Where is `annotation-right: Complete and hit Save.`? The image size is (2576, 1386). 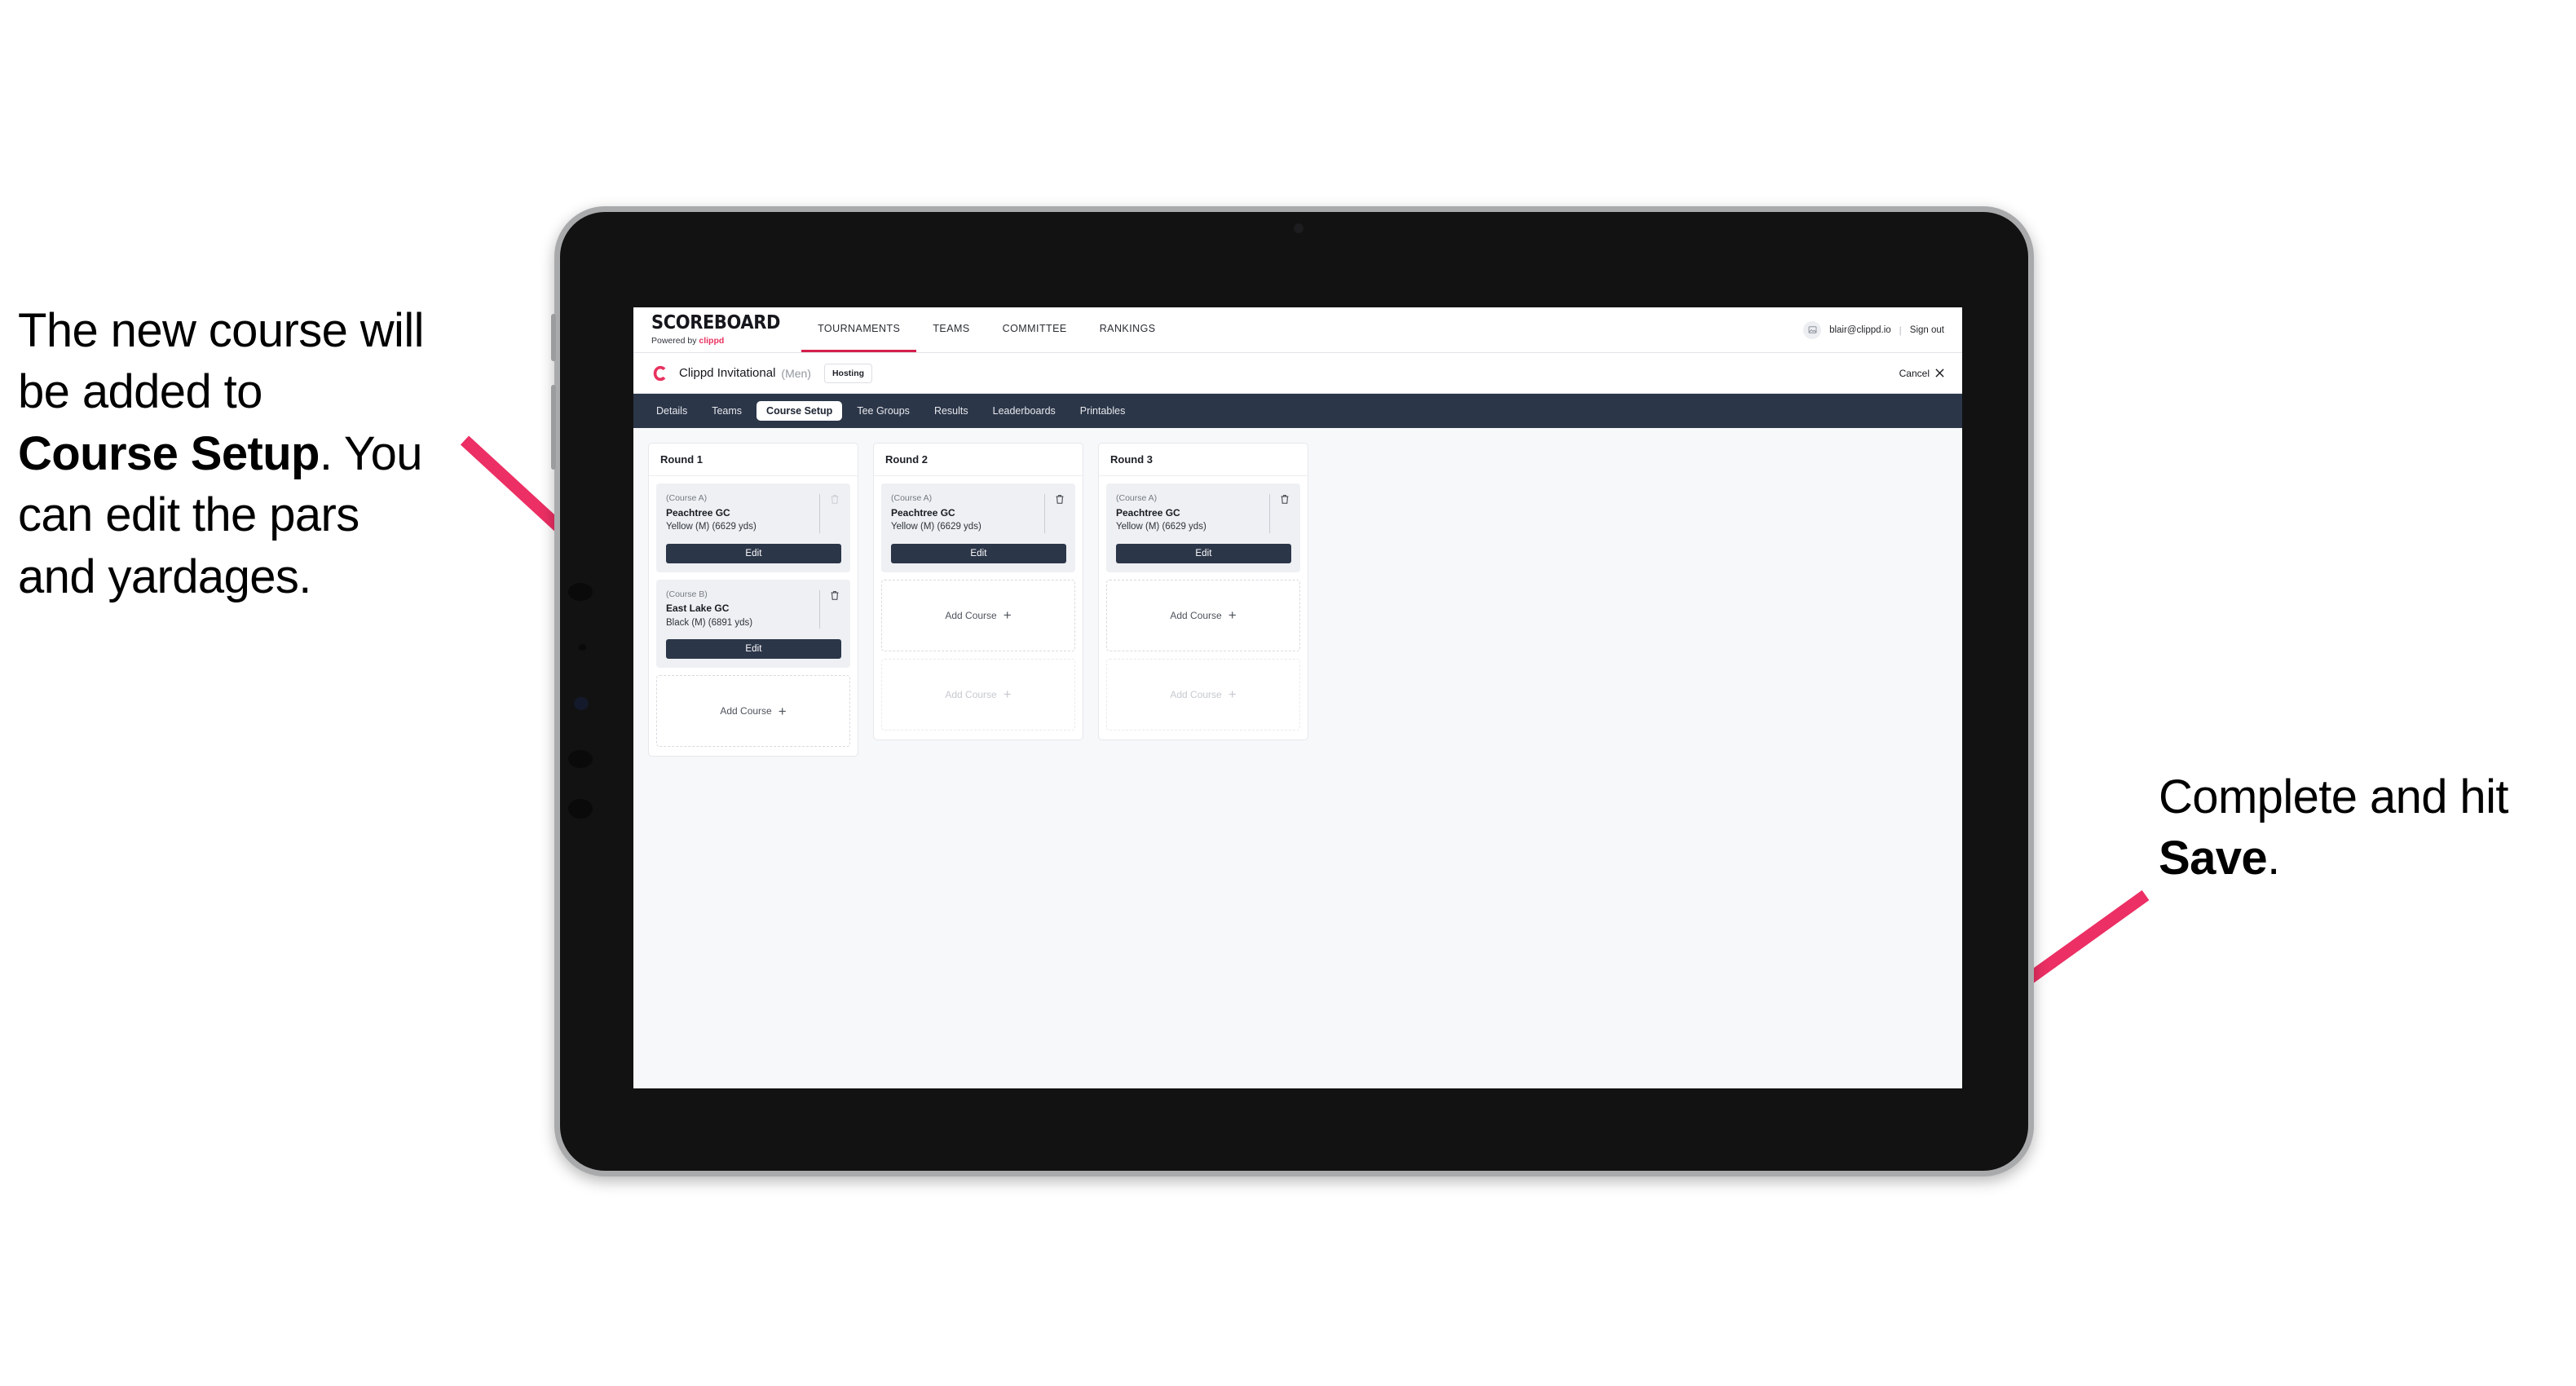 annotation-right: Complete and hit Save. is located at coordinates (2362, 827).